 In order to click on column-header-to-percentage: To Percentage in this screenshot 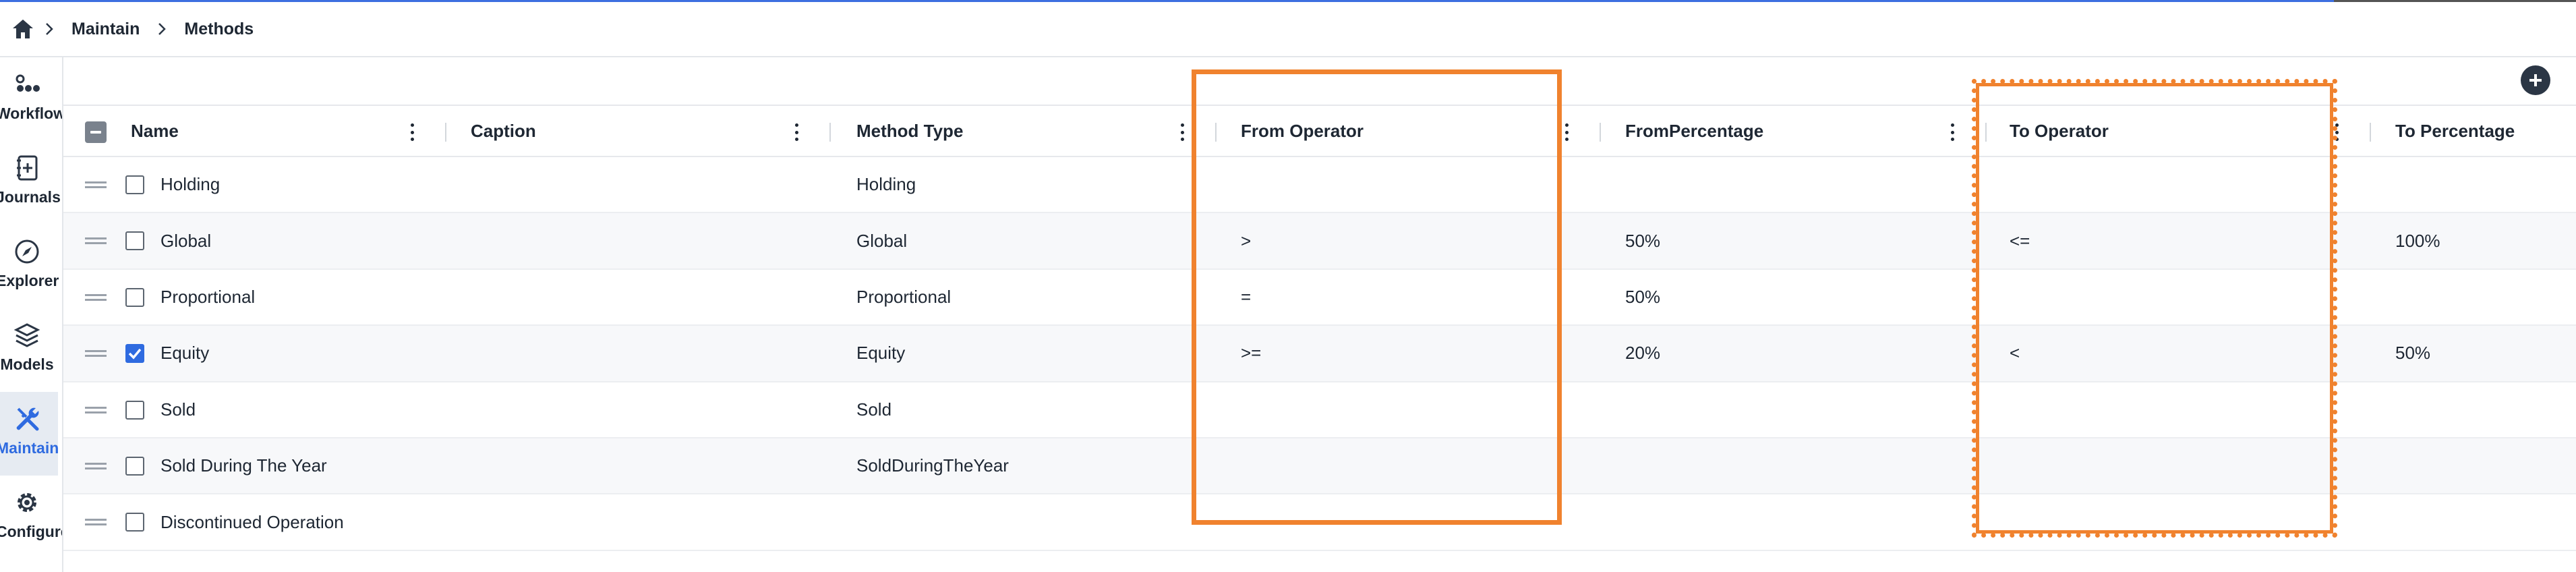, I will do `click(2455, 131)`.